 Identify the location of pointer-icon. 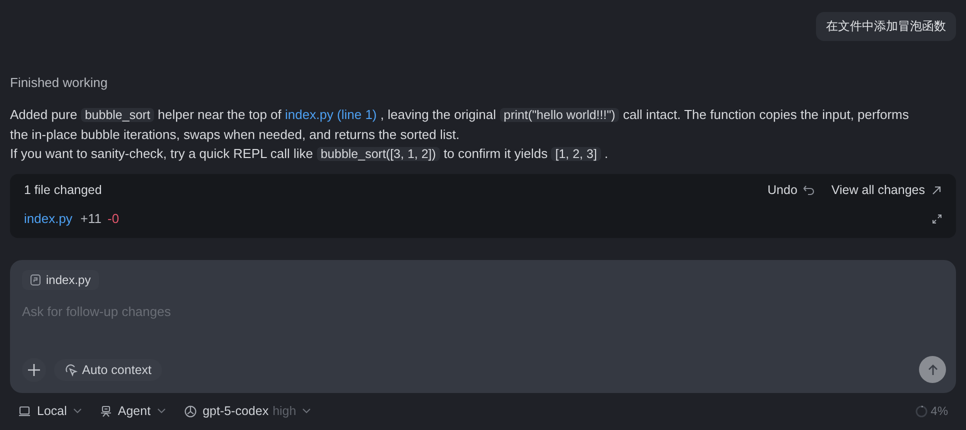
(71, 369).